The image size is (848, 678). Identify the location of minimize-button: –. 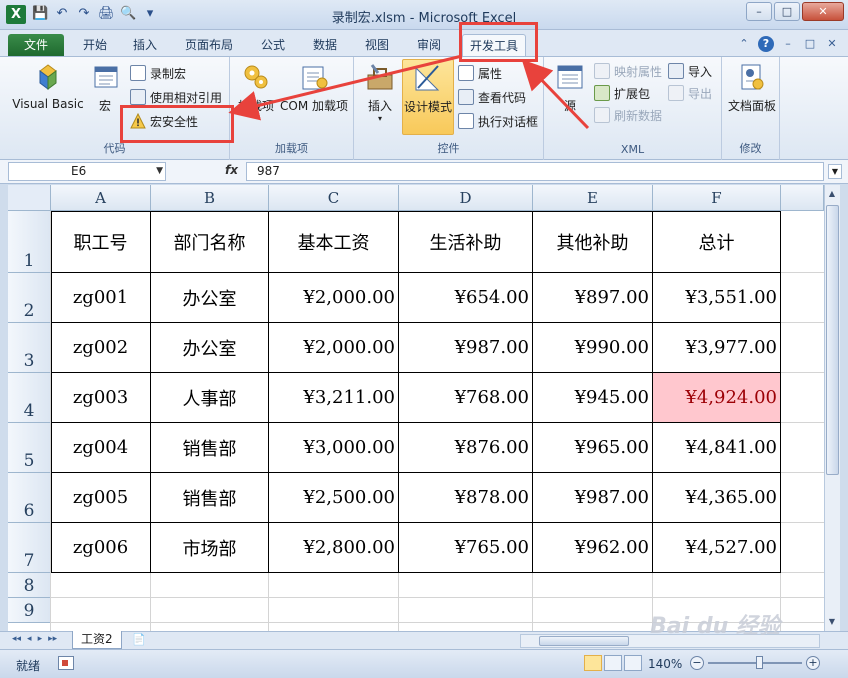
(759, 11).